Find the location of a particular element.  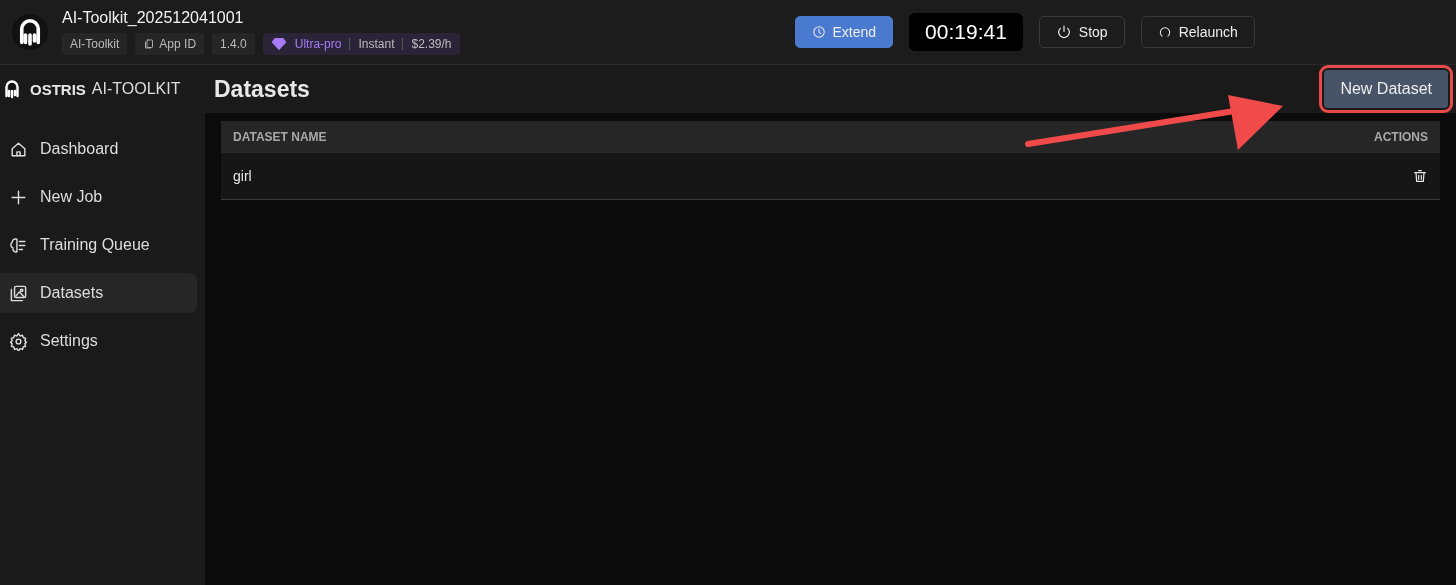

table-cell: girl is located at coordinates (791, 176).